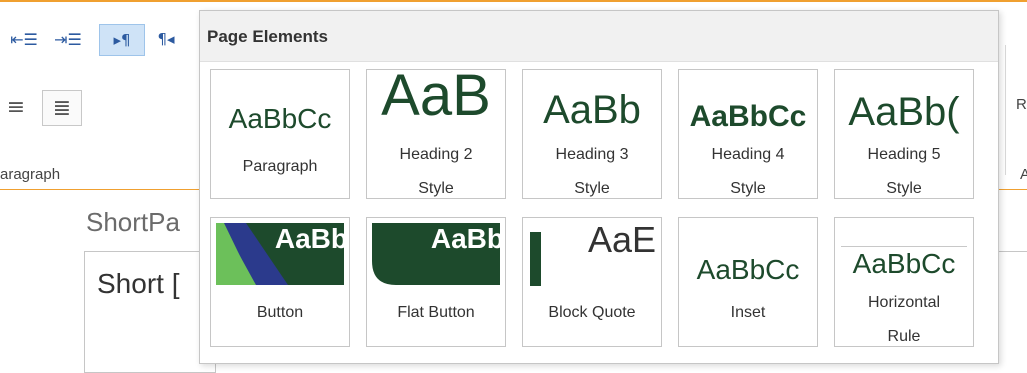 The height and width of the screenshot is (373, 1027). I want to click on style-caption: Horizontal, so click(904, 302).